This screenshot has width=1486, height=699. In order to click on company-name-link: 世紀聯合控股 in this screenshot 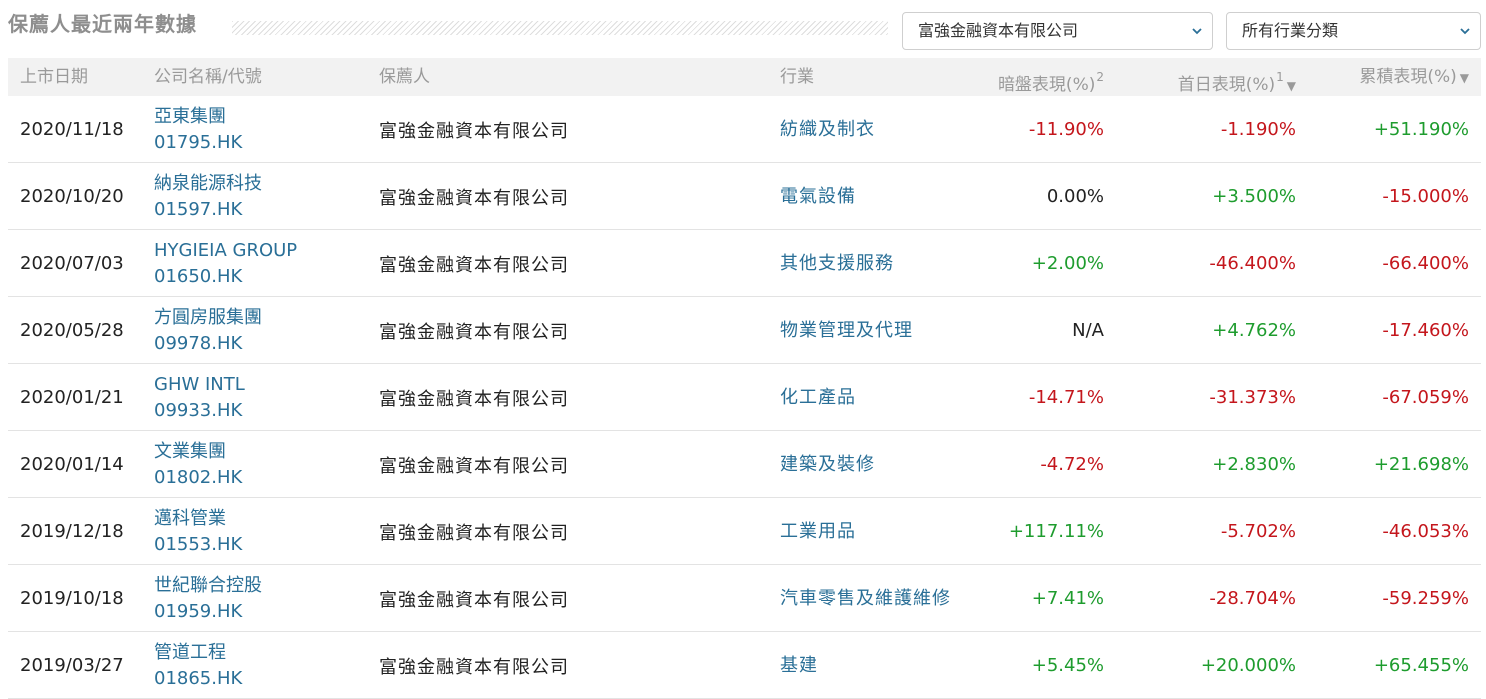, I will do `click(208, 586)`.